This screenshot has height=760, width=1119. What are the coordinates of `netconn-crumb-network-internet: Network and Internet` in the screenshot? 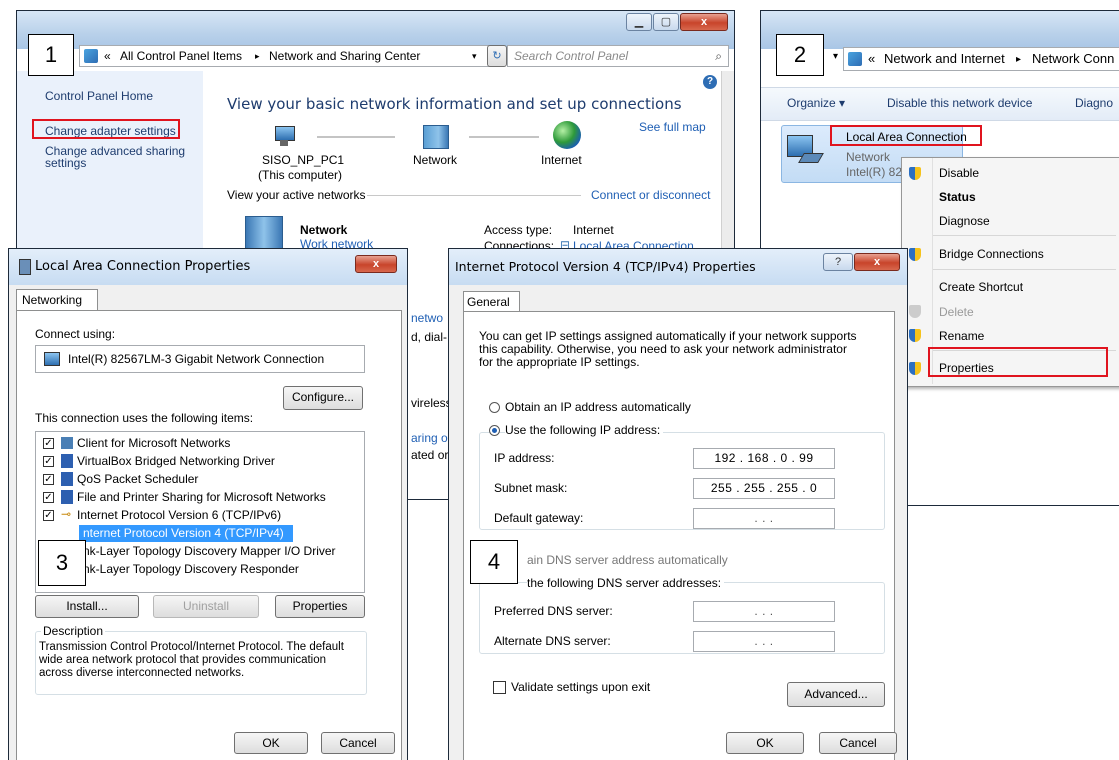 It's located at (944, 59).